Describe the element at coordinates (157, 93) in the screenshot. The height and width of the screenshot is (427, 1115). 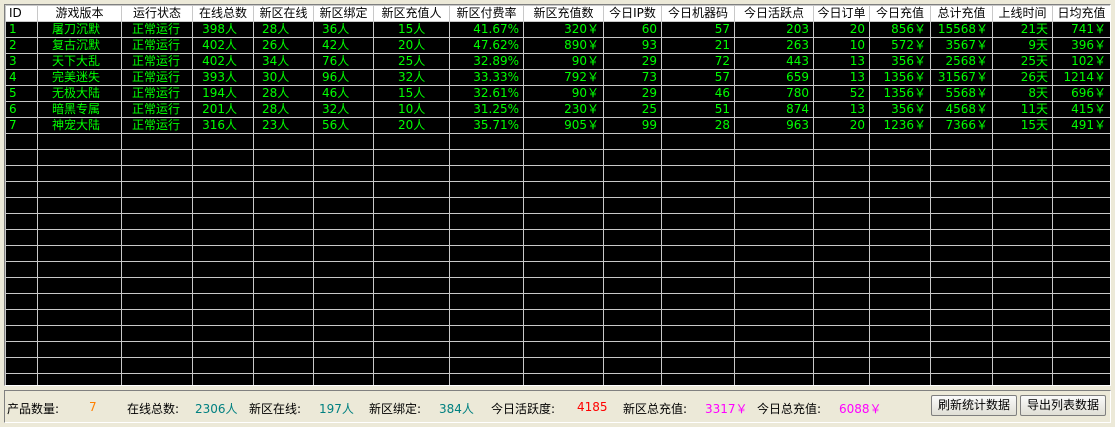
I see `table-cell: 正常运行` at that location.